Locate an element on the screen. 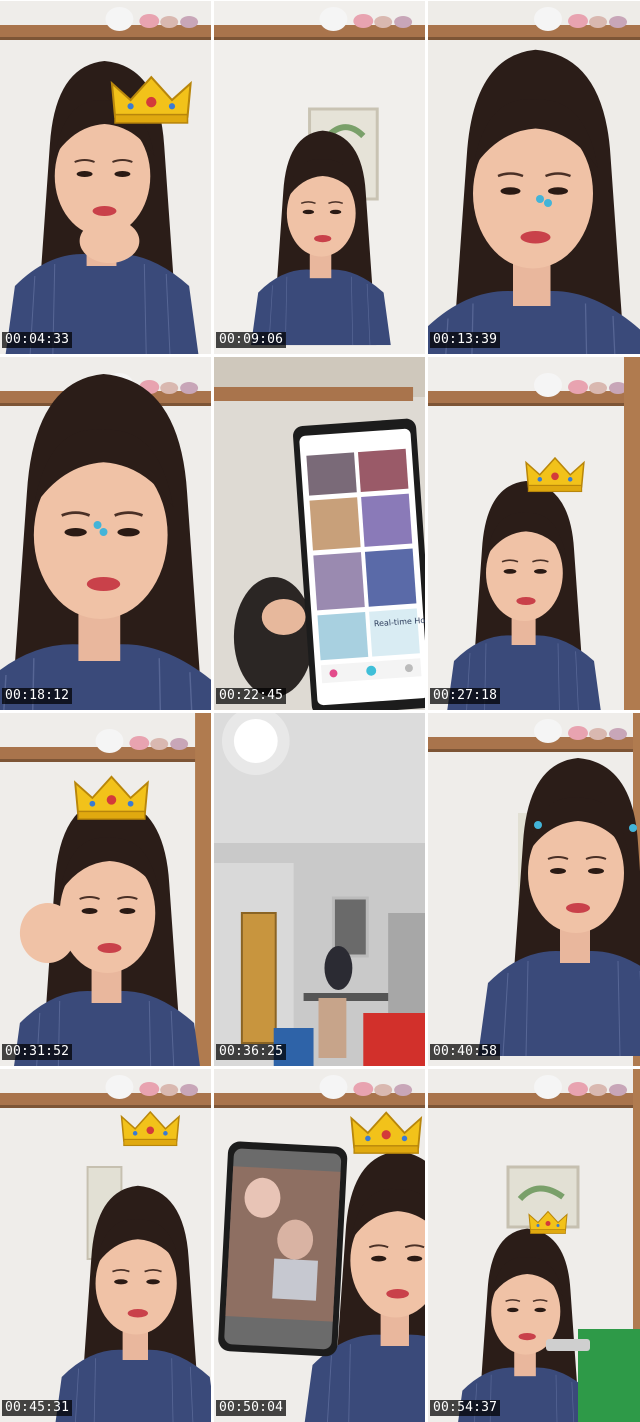 This screenshot has width=640, height=1422. video-frame: 00:27:18 is located at coordinates (534, 533).